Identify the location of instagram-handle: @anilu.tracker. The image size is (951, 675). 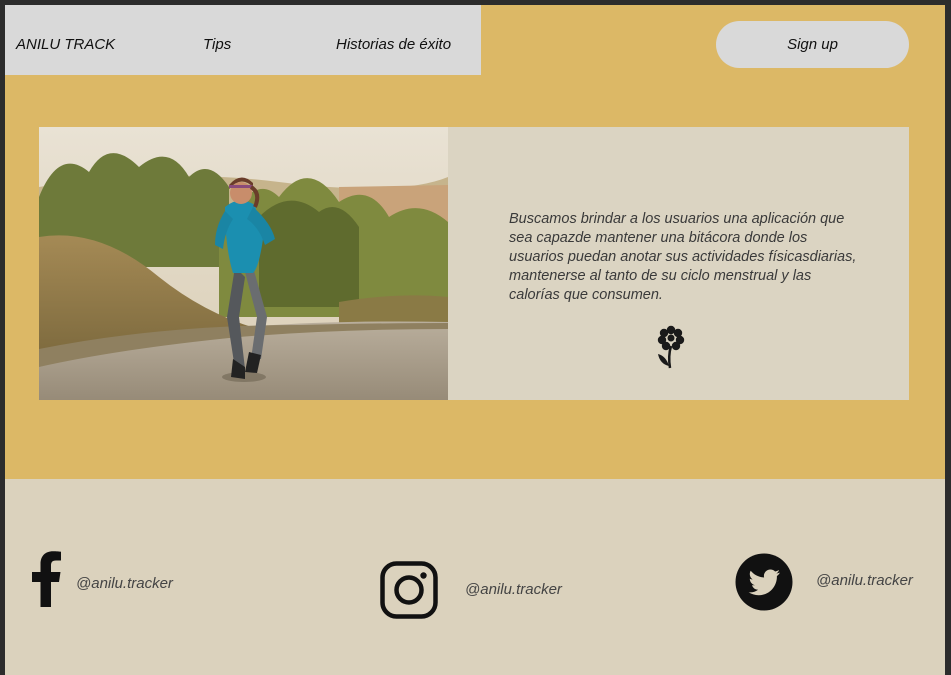
(513, 589).